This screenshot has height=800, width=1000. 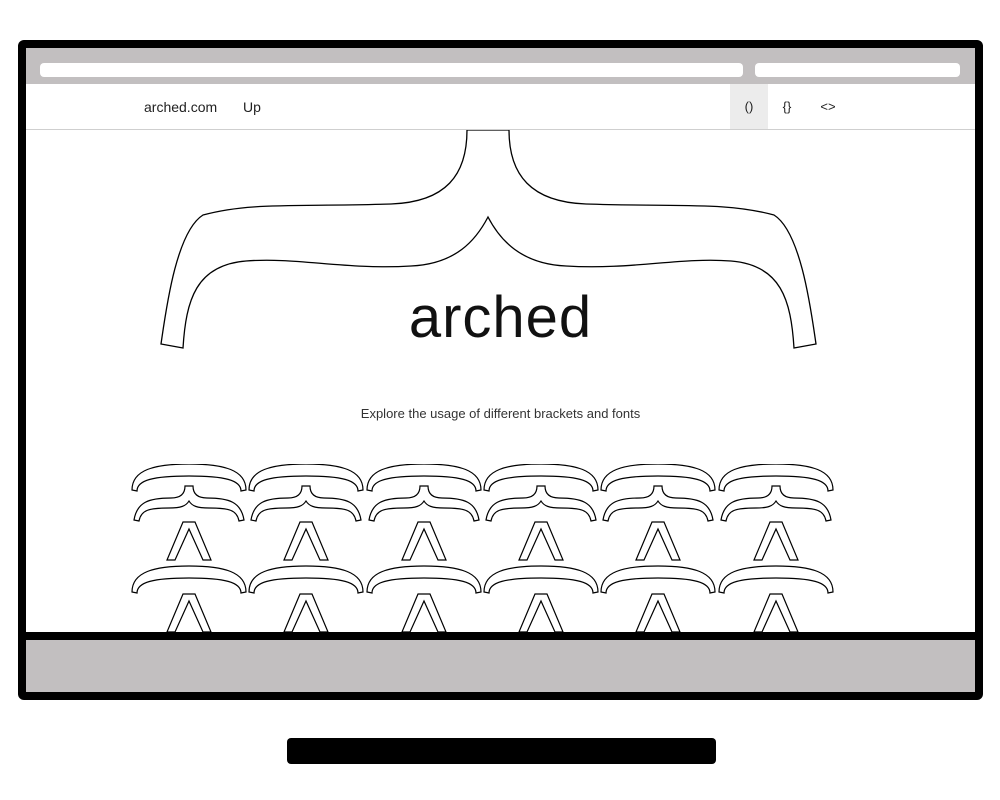 I want to click on site-brand-link: arched.com, so click(x=180, y=107).